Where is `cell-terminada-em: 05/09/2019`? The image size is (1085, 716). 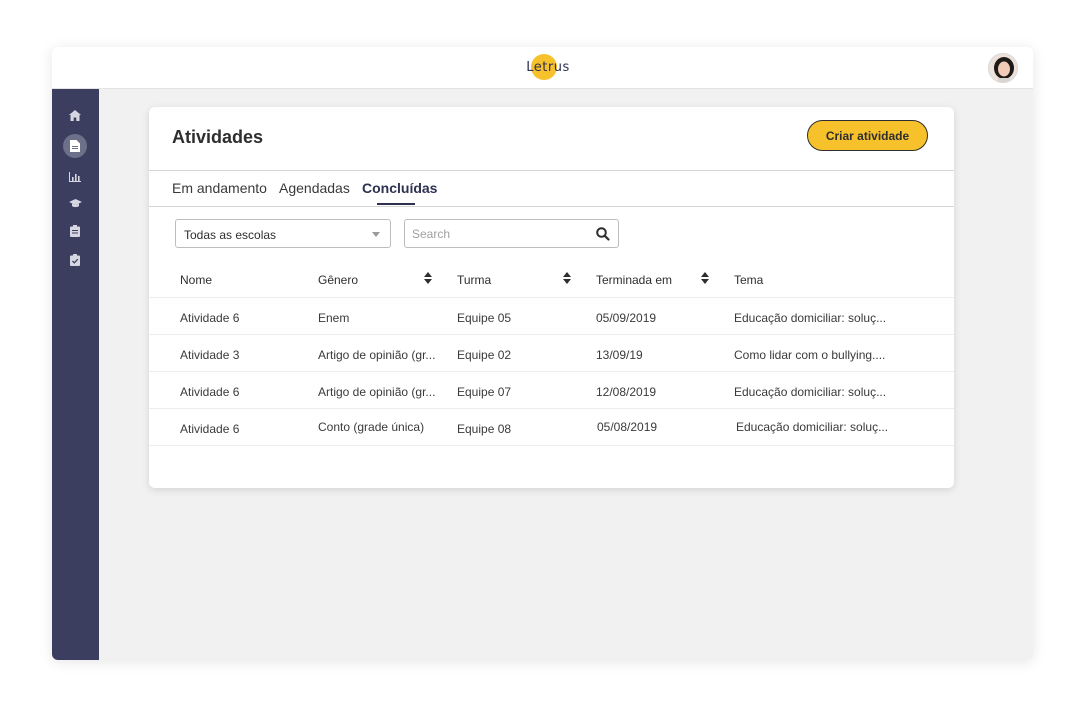 cell-terminada-em: 05/09/2019 is located at coordinates (626, 318).